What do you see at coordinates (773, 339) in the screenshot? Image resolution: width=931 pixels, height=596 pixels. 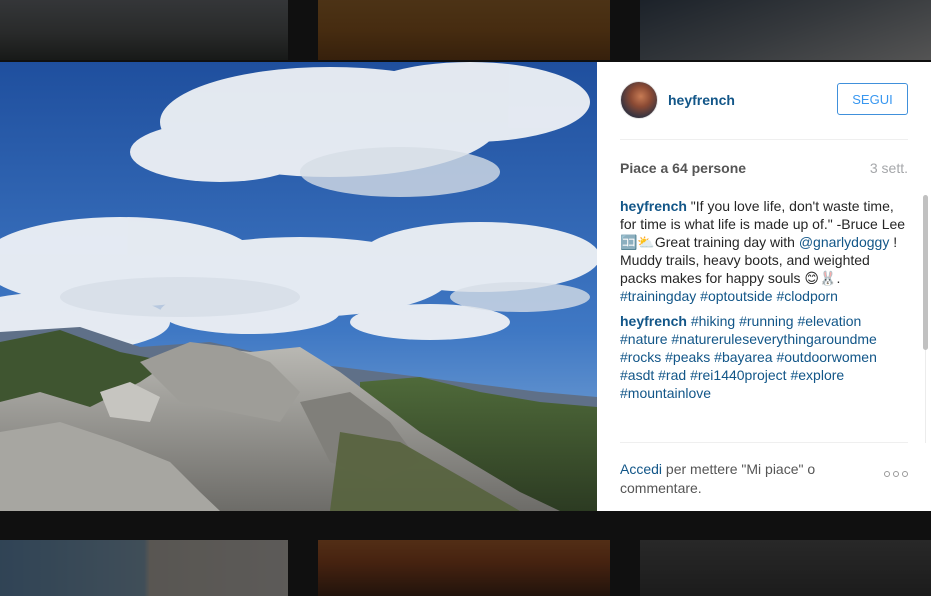 I see `hashtag-link: #natureruleseverythingaroundme` at bounding box center [773, 339].